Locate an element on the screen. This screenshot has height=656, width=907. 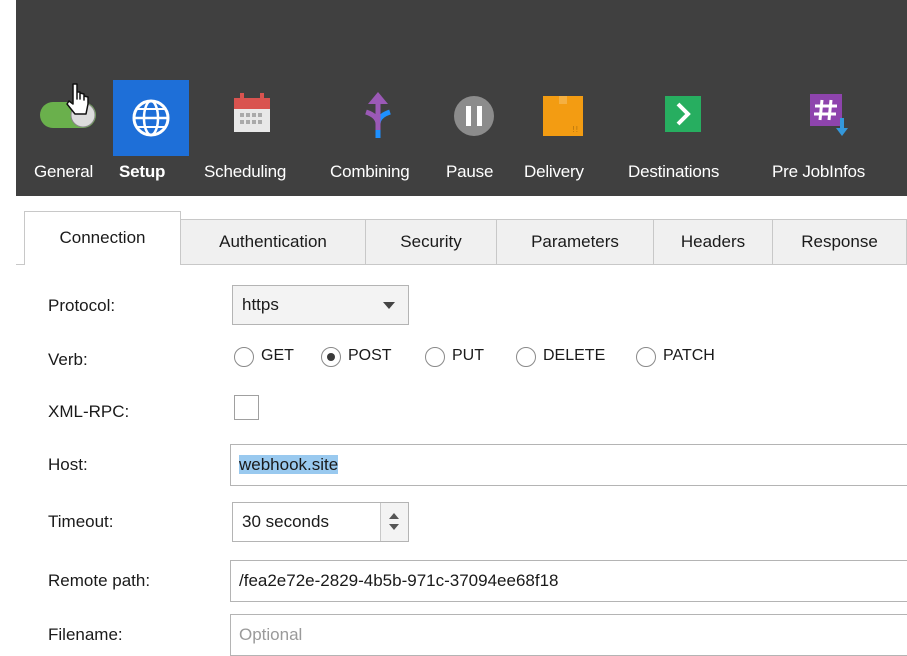
verb-option-label: POST is located at coordinates (370, 355).